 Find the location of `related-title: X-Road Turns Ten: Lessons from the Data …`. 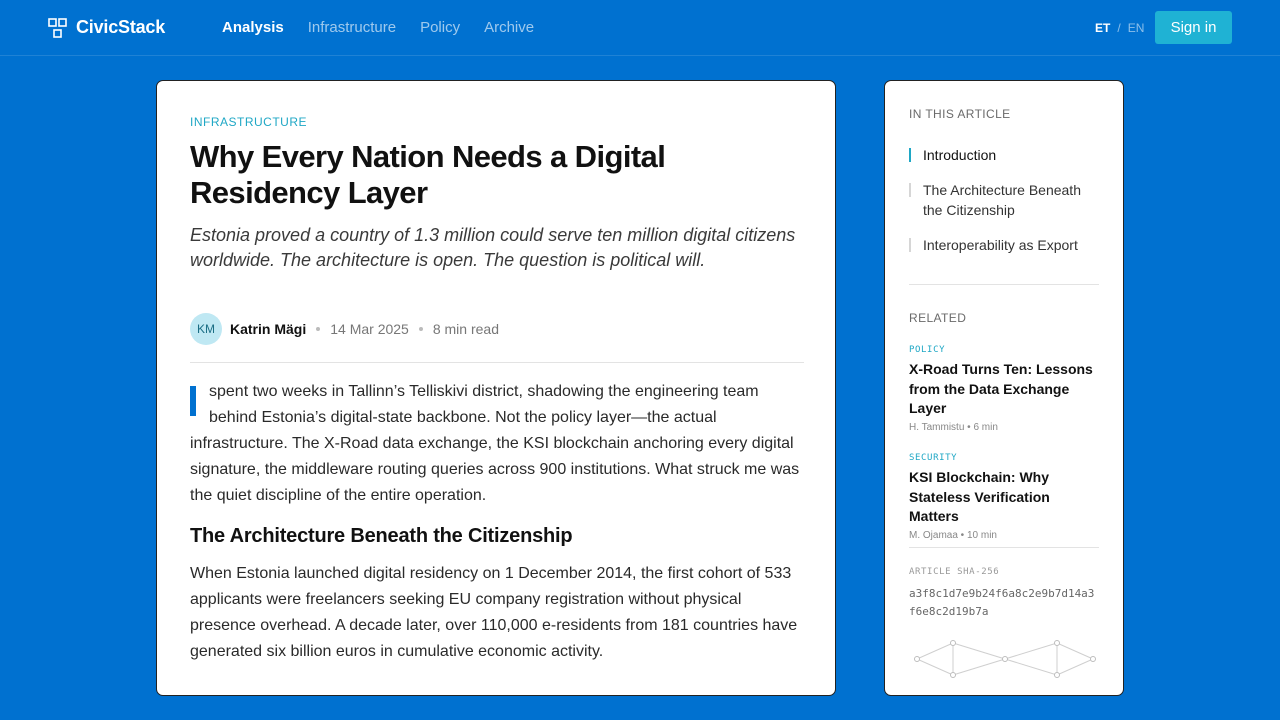

related-title: X-Road Turns Ten: Lessons from the Data … is located at coordinates (1004, 389).